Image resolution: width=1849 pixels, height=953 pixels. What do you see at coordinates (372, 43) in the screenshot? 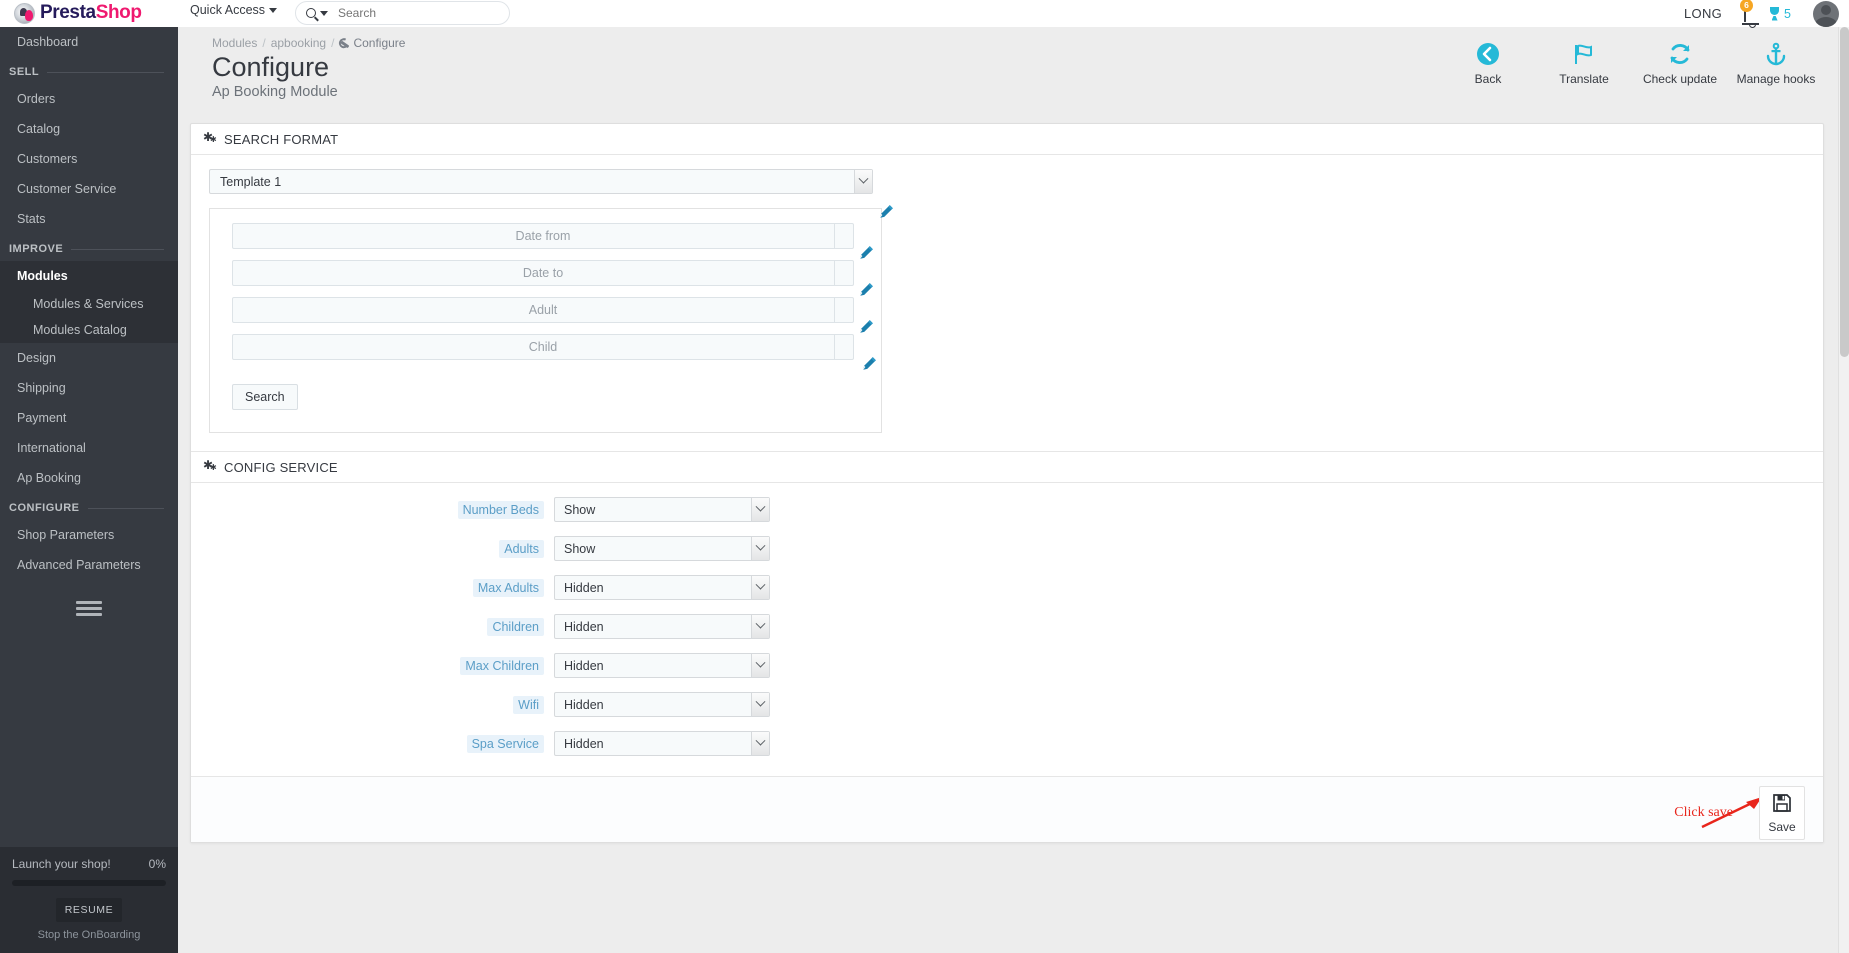
I see `breadcrumb-current: Configure` at bounding box center [372, 43].